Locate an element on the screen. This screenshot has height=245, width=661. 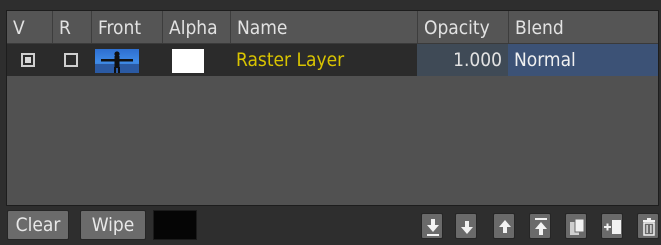
move-up-icon is located at coordinates (504, 226).